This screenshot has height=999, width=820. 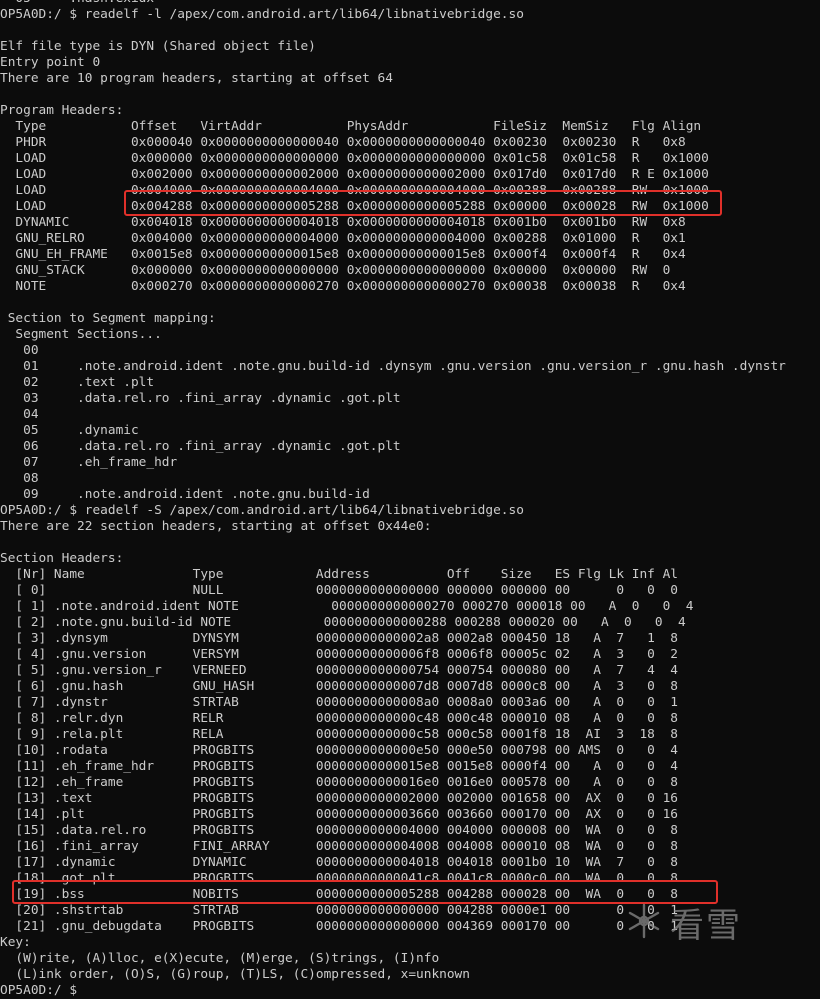 What do you see at coordinates (19, 478) in the screenshot?
I see `terminal-line: 08` at bounding box center [19, 478].